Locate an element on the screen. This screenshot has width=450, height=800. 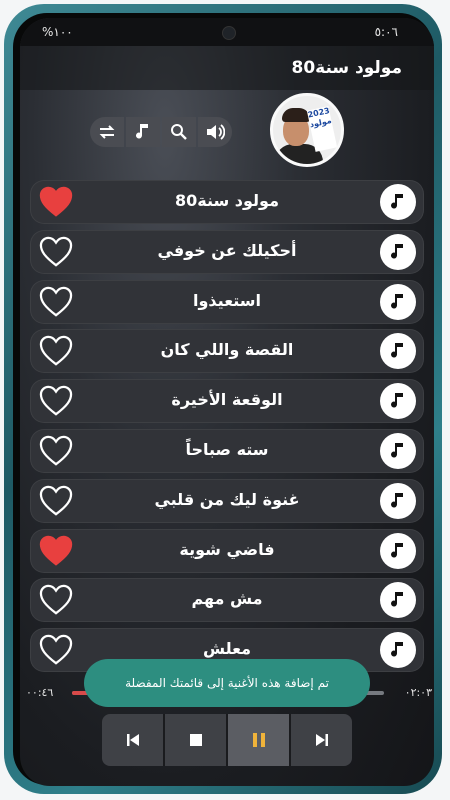
song-title: استعيذوا is located at coordinates (227, 300).